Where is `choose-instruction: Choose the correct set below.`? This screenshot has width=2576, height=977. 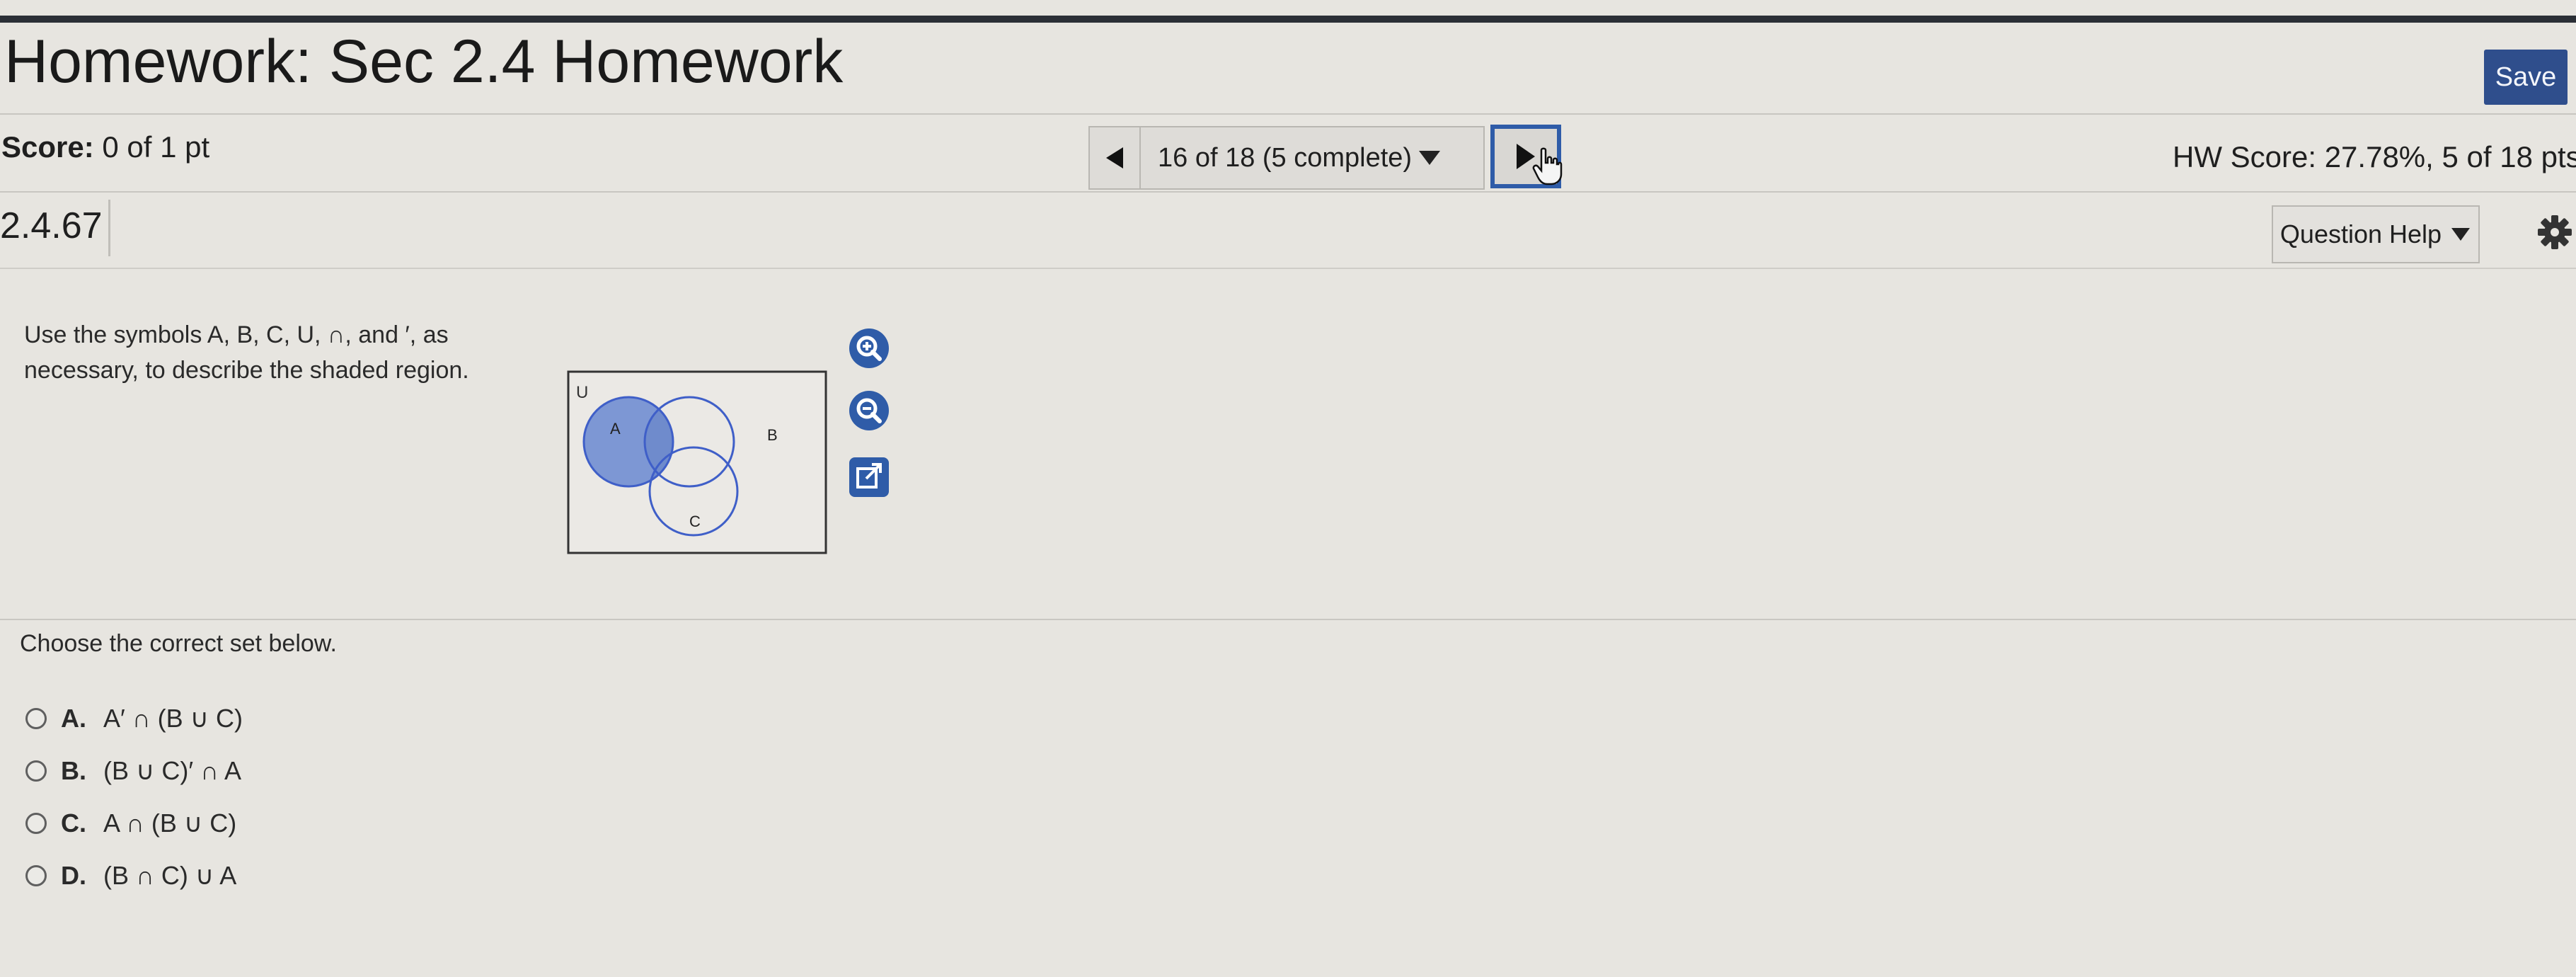
choose-instruction: Choose the correct set below. is located at coordinates (178, 643).